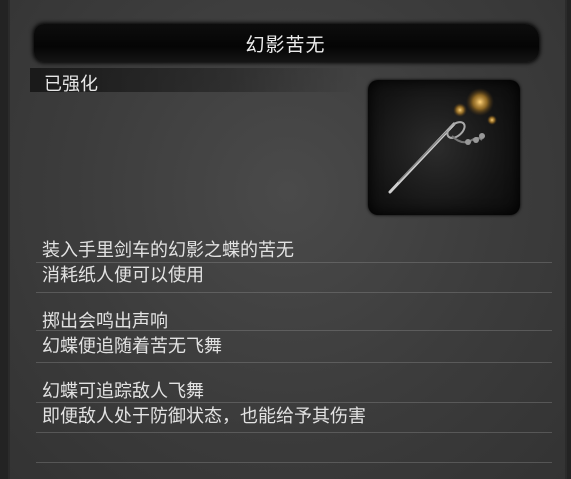 The image size is (571, 479). Describe the element at coordinates (71, 84) in the screenshot. I see `item-status: 已强化` at that location.